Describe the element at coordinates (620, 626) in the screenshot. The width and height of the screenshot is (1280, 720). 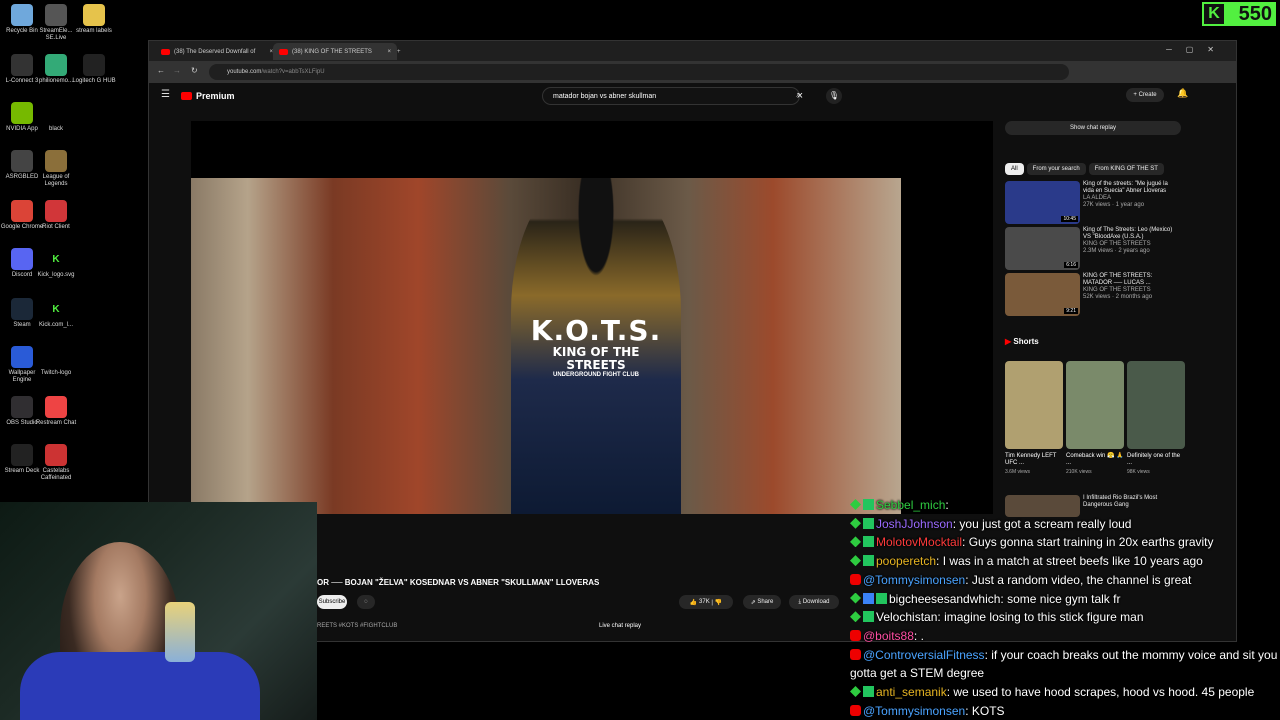
I see `live-chat-replay-header: Live chat replay` at that location.